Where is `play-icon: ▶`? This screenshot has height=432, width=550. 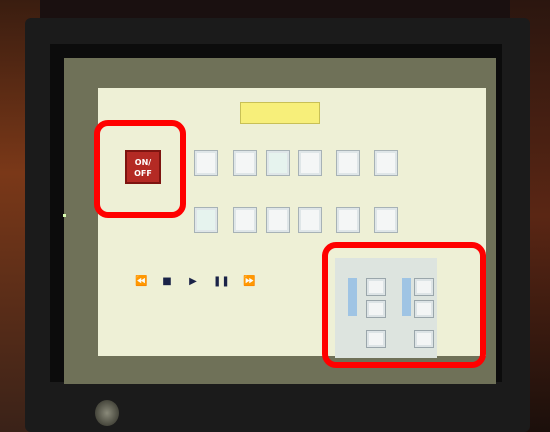
play-icon: ▶ is located at coordinates (193, 282).